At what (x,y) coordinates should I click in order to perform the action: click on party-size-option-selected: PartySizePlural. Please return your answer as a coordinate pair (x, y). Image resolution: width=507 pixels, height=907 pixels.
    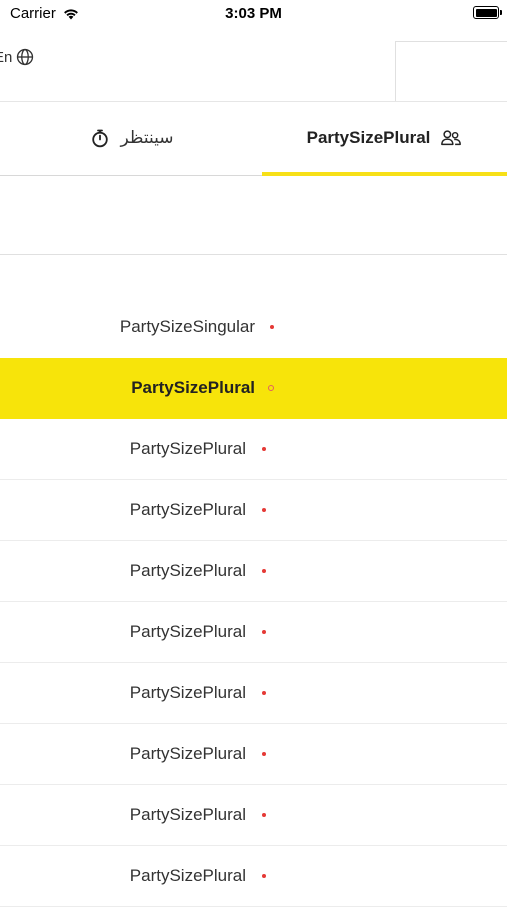
    Looking at the image, I should click on (253, 388).